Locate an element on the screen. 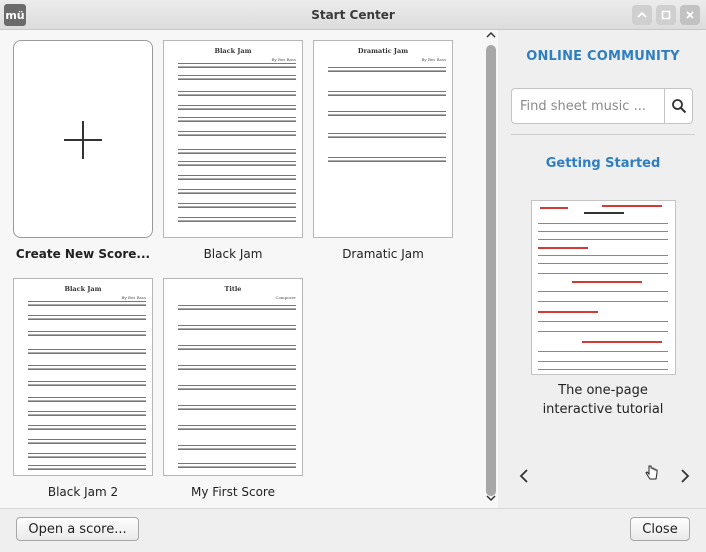  score-label: My First Score is located at coordinates (233, 492).